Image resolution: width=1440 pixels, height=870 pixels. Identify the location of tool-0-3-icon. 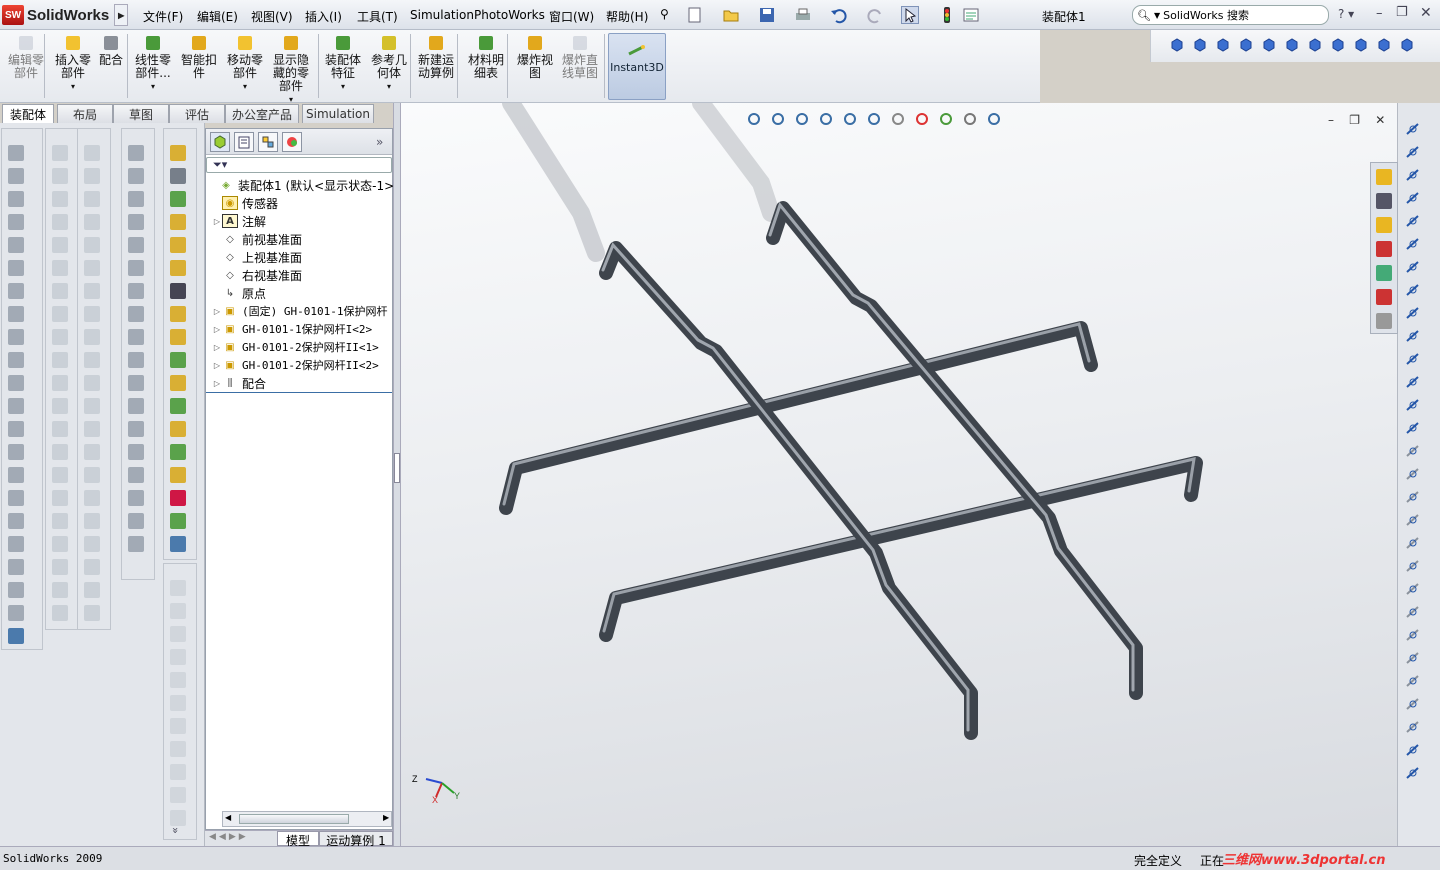
(16, 222).